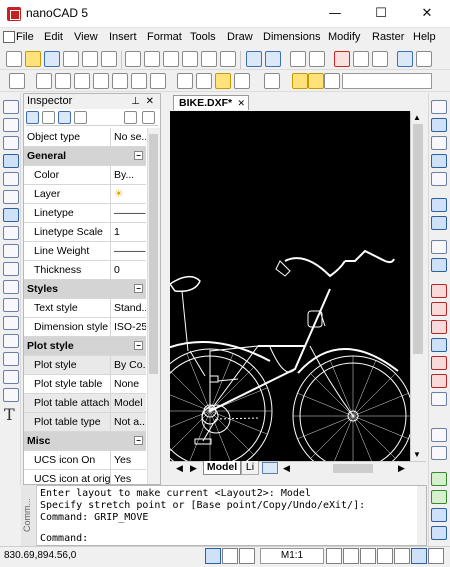 Image resolution: width=450 pixels, height=567 pixels. Describe the element at coordinates (123, 37) in the screenshot. I see `menu-insert: Insert` at that location.